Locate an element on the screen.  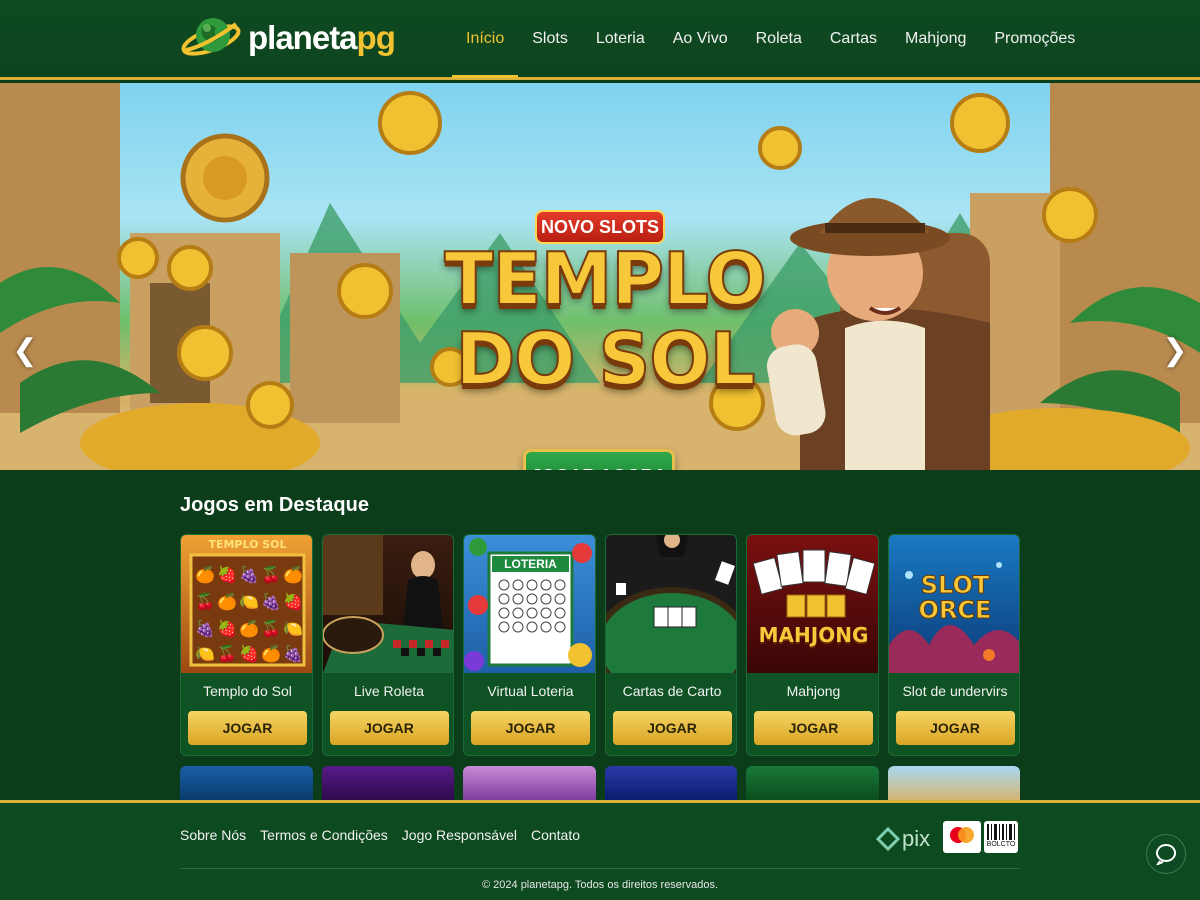
game-name: Cartas de Carto is located at coordinates (672, 691).